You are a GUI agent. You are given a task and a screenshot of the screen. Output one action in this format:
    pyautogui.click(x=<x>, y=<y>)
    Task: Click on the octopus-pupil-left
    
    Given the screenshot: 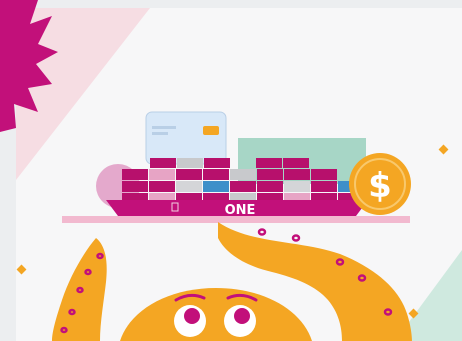 What is the action you would take?
    pyautogui.click(x=192, y=316)
    